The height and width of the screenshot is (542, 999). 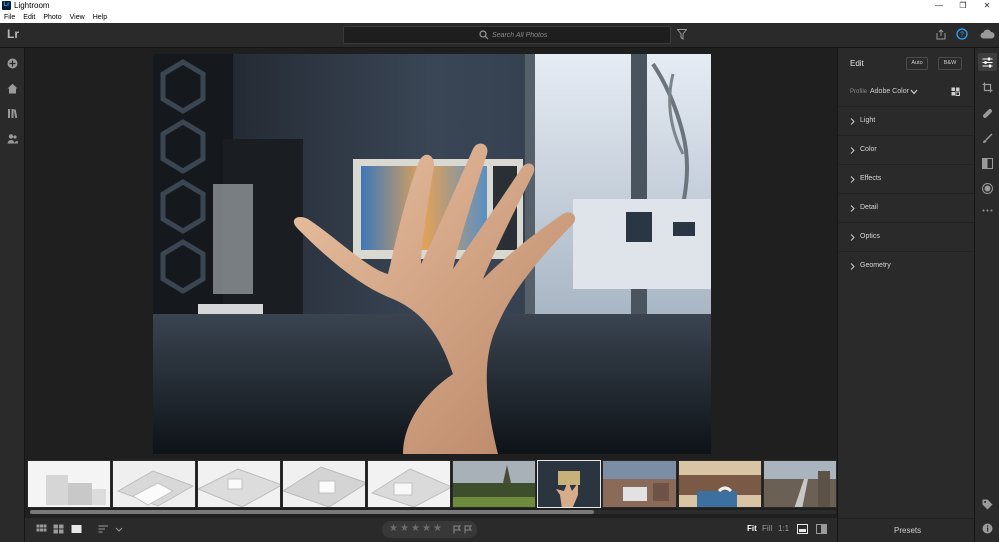 I want to click on menu-view: View, so click(x=77, y=17).